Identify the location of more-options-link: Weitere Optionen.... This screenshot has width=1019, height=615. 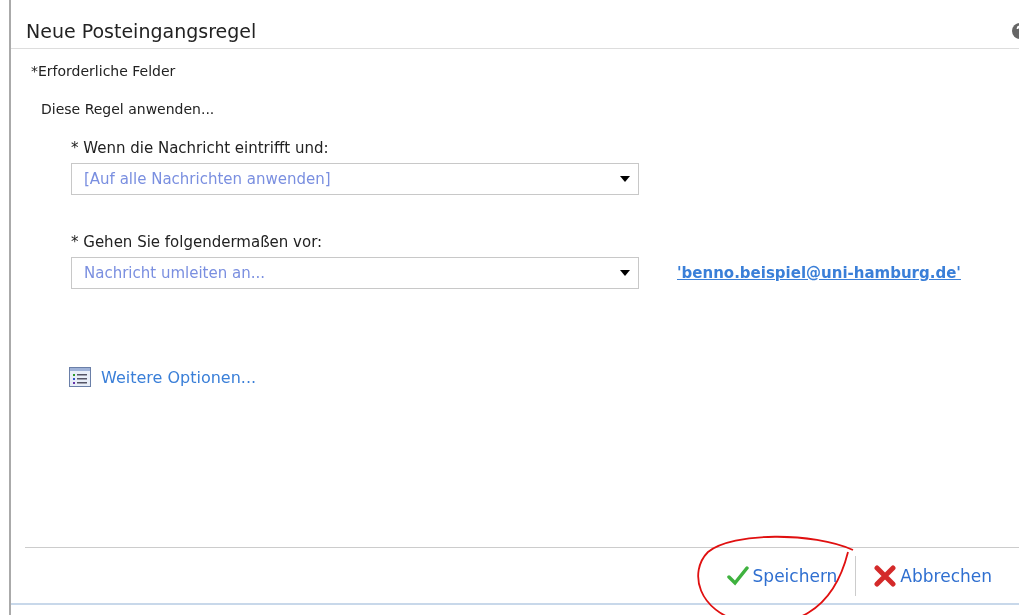
(179, 377).